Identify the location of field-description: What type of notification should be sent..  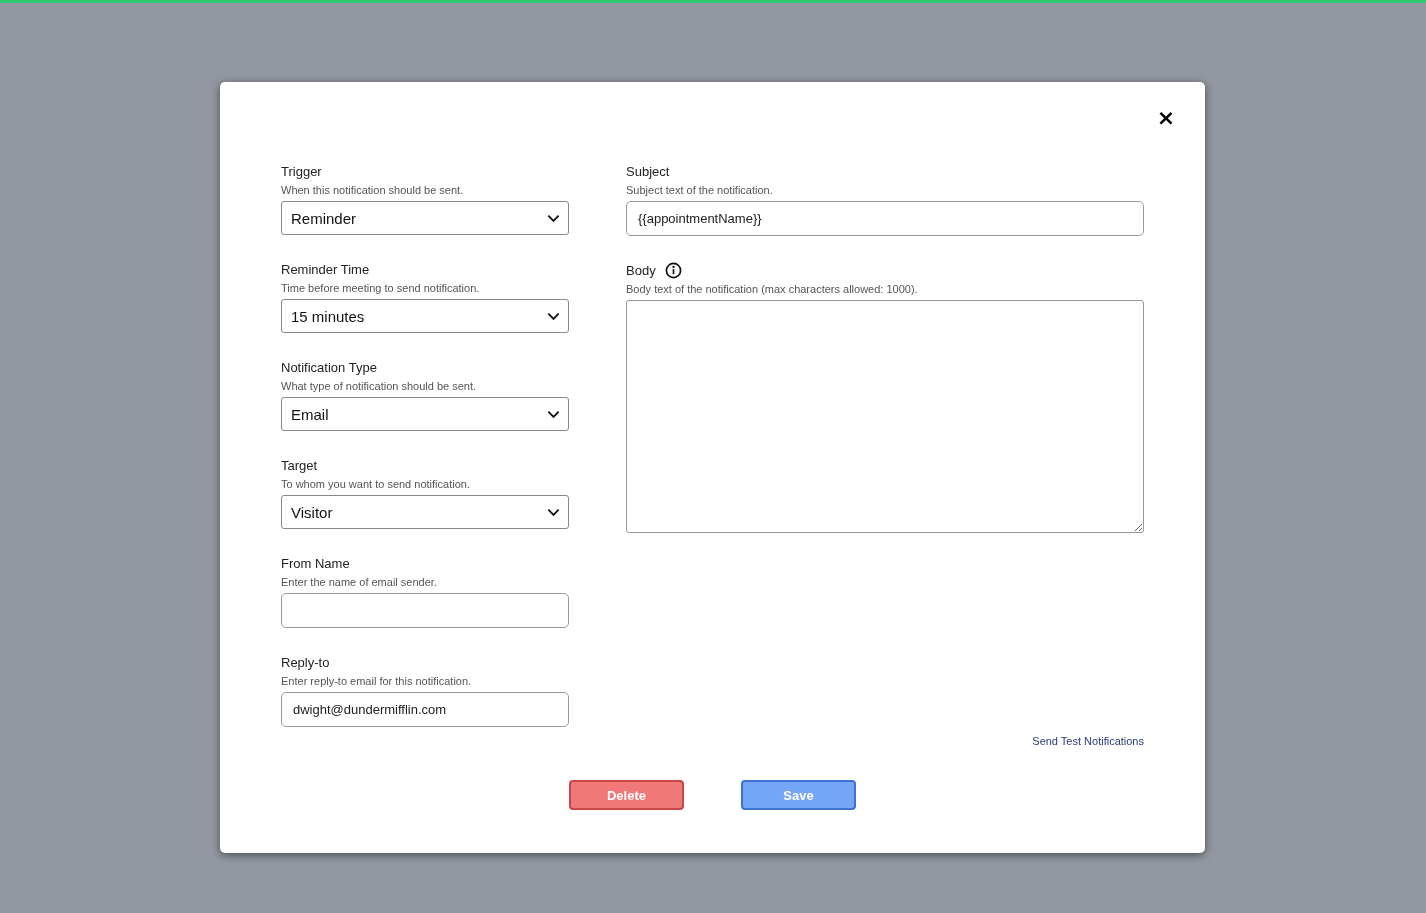
(379, 386).